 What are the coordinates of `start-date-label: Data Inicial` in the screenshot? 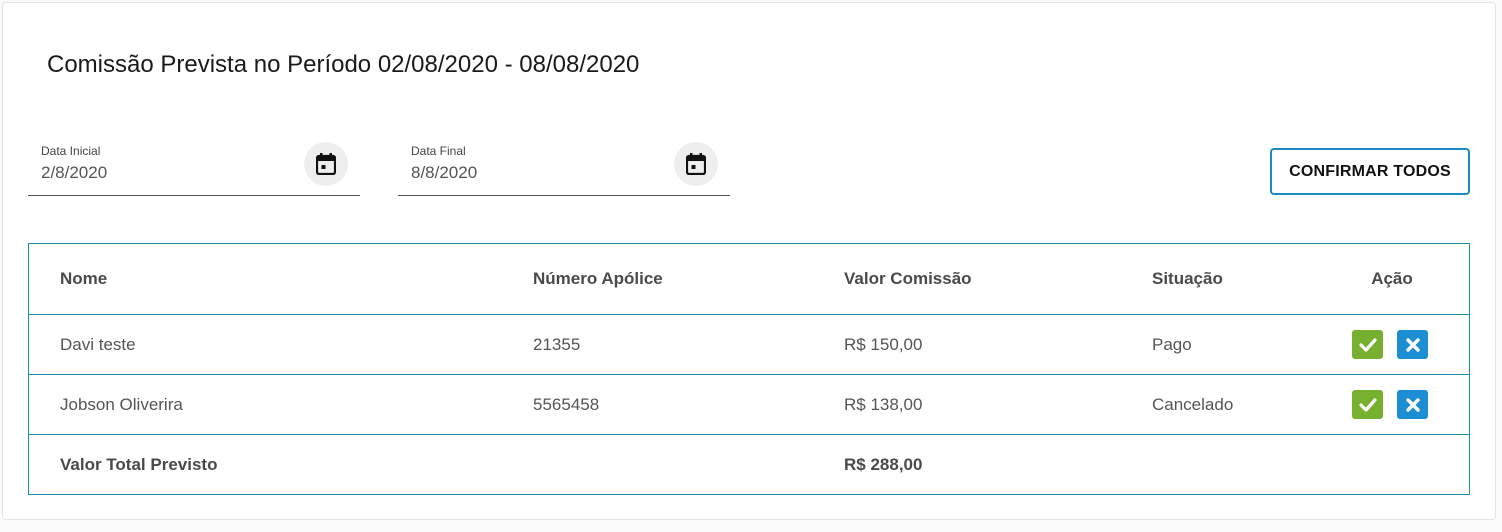 It's located at (71, 151).